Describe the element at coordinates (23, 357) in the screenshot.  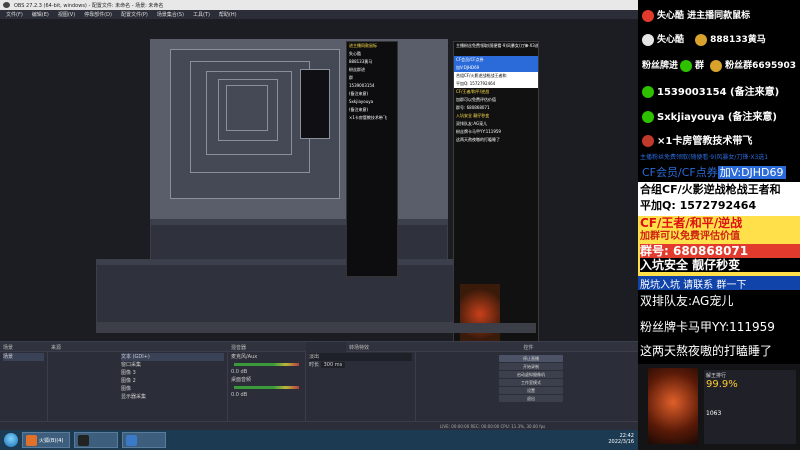
I see `scene-item: 场景` at that location.